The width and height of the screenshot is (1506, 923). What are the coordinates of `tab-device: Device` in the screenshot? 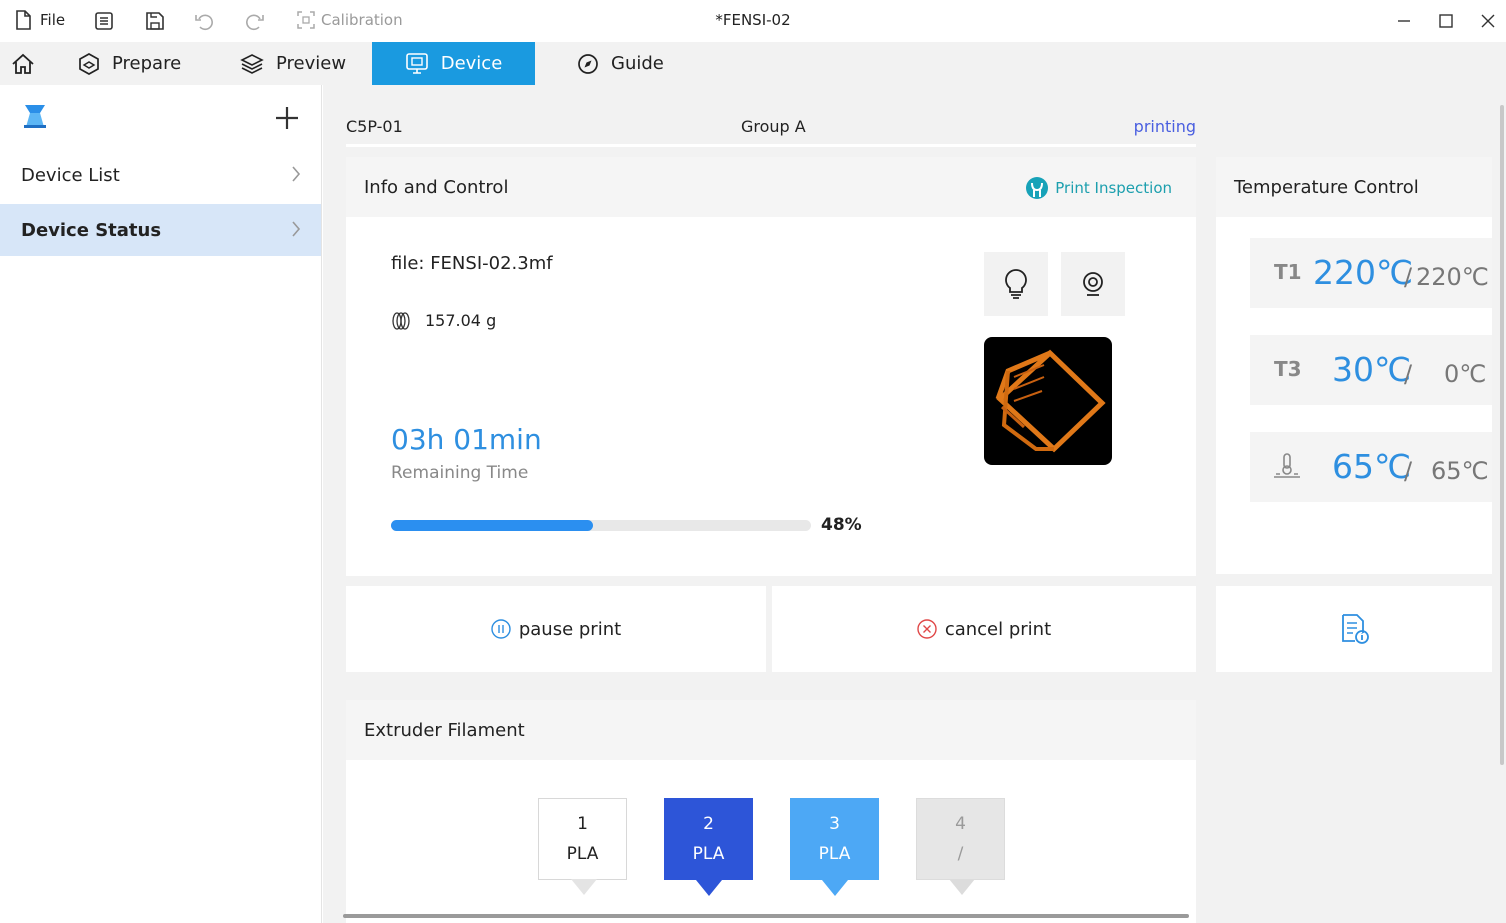 It's located at (453, 63).